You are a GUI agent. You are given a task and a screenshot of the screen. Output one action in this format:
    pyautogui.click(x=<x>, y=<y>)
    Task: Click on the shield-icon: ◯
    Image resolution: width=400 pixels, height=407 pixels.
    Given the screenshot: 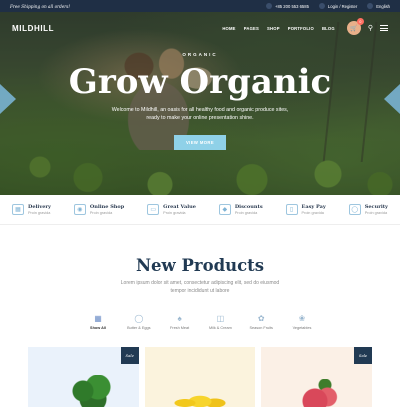 What is the action you would take?
    pyautogui.click(x=354, y=209)
    